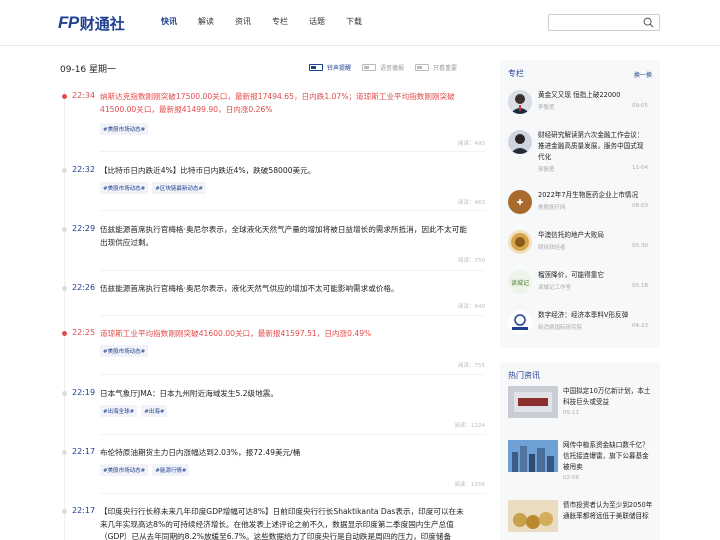 The height and width of the screenshot is (540, 720). I want to click on avatar-logo-text: 读城记, so click(519, 283).